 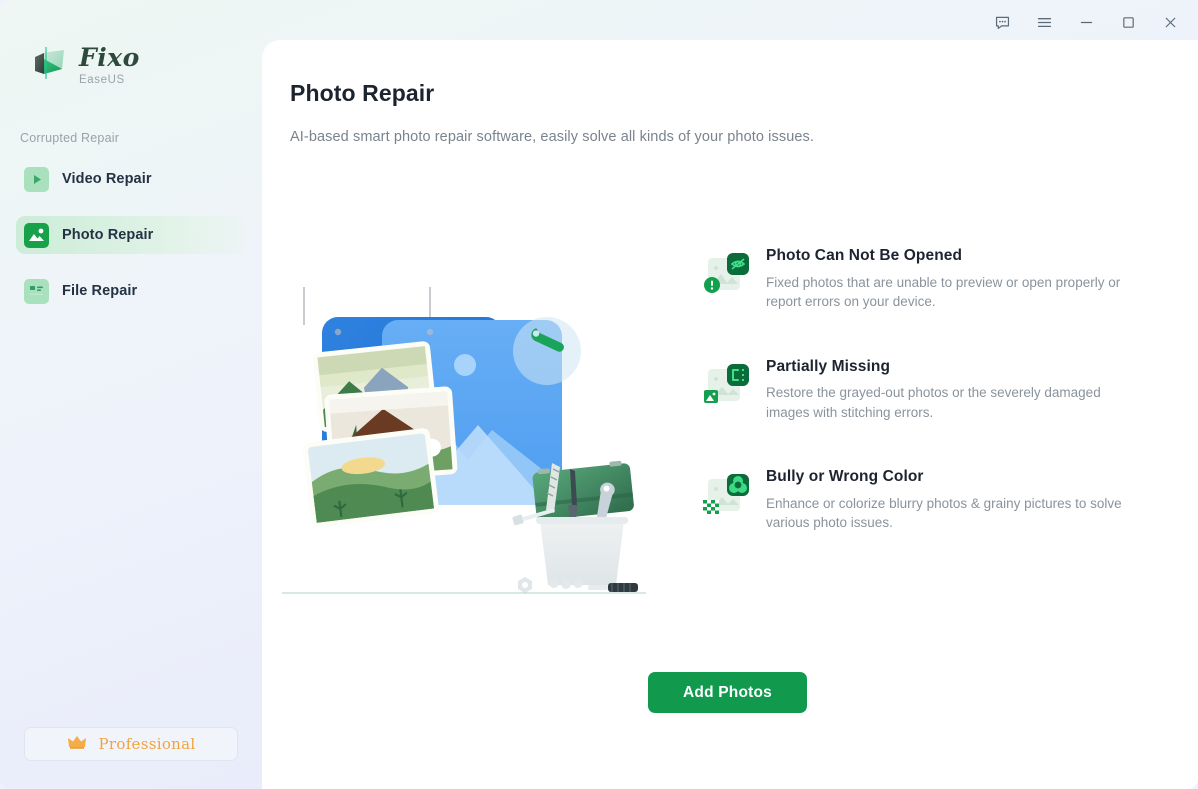 What do you see at coordinates (726, 387) in the screenshot?
I see `partially-missing-icon` at bounding box center [726, 387].